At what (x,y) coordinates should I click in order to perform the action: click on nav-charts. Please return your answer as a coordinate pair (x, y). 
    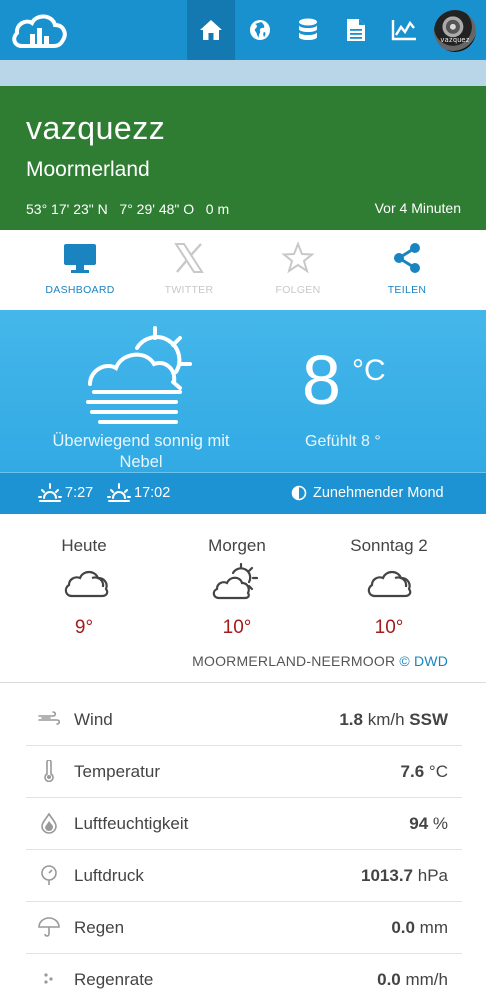
    Looking at the image, I should click on (404, 30).